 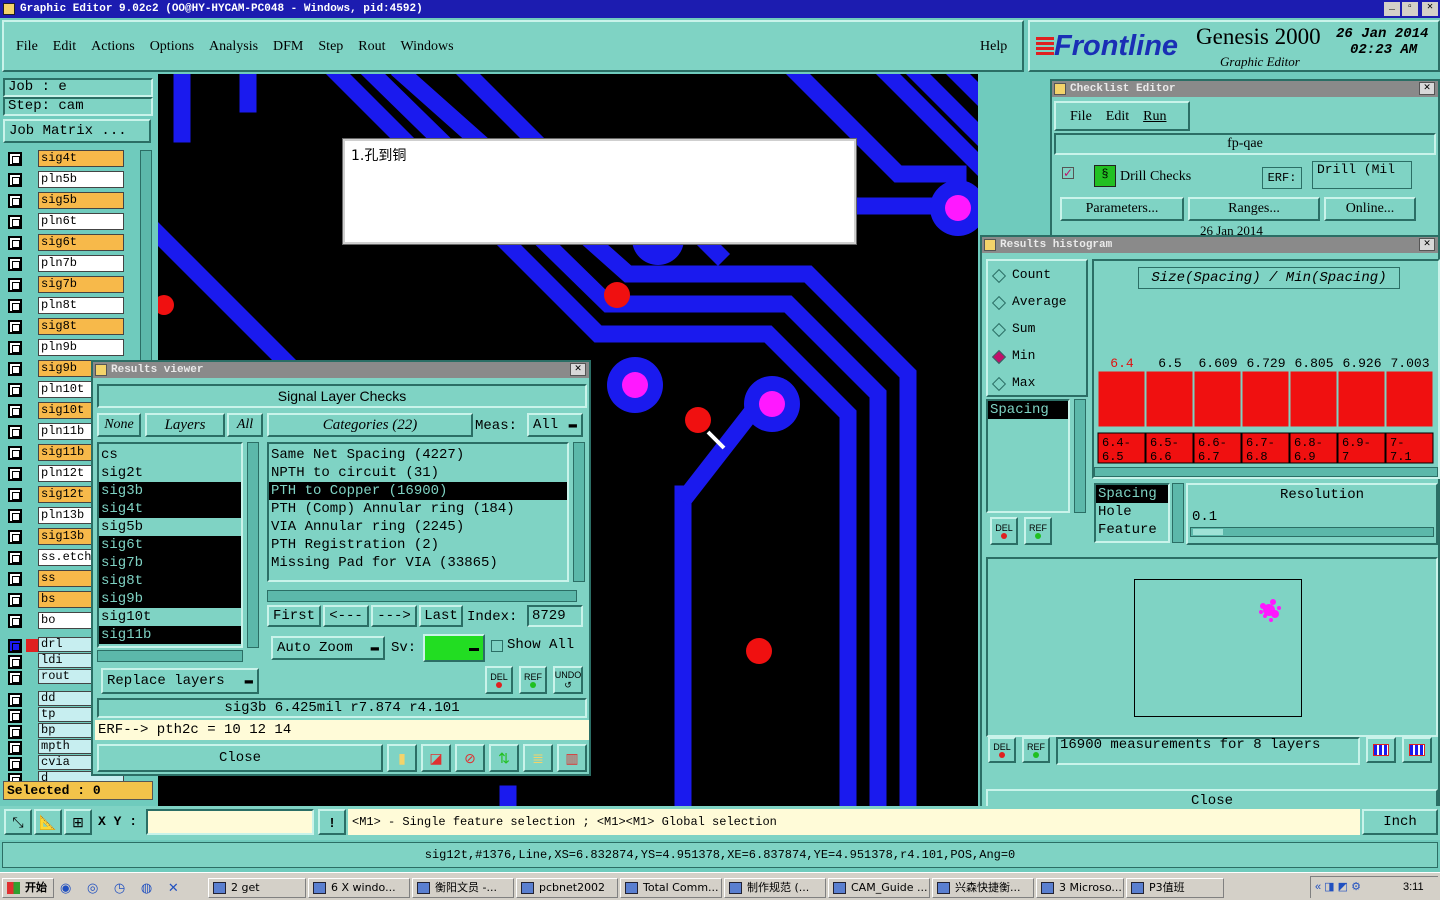 I want to click on category-item: PTH Registration (2), so click(x=418, y=545).